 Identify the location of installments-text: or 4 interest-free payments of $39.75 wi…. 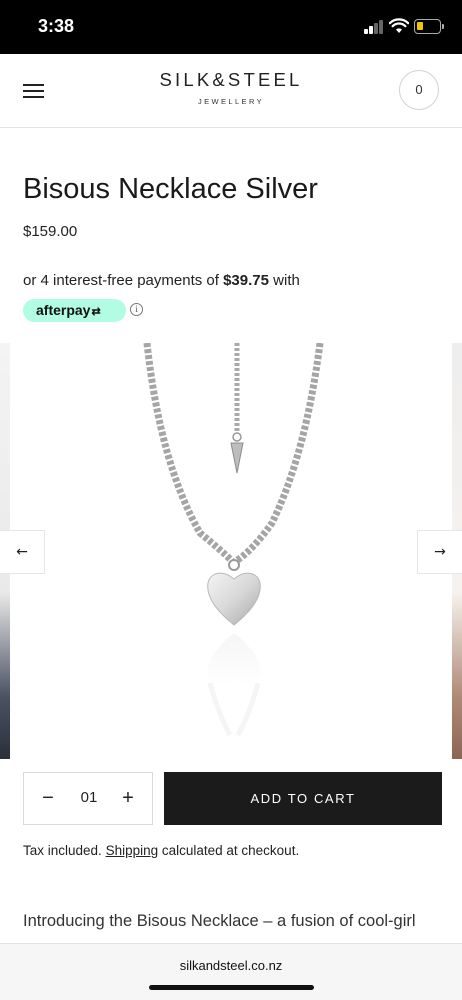
(161, 280).